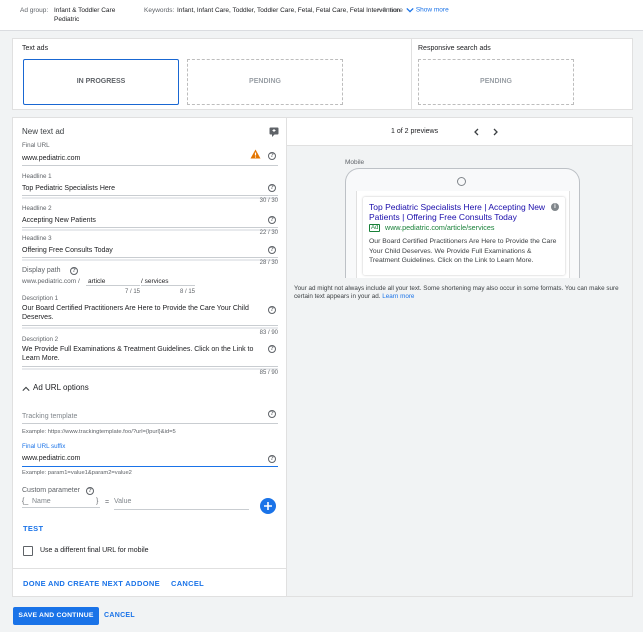 The width and height of the screenshot is (643, 632). What do you see at coordinates (375, 228) in the screenshot?
I see `ad-badge: Ad` at bounding box center [375, 228].